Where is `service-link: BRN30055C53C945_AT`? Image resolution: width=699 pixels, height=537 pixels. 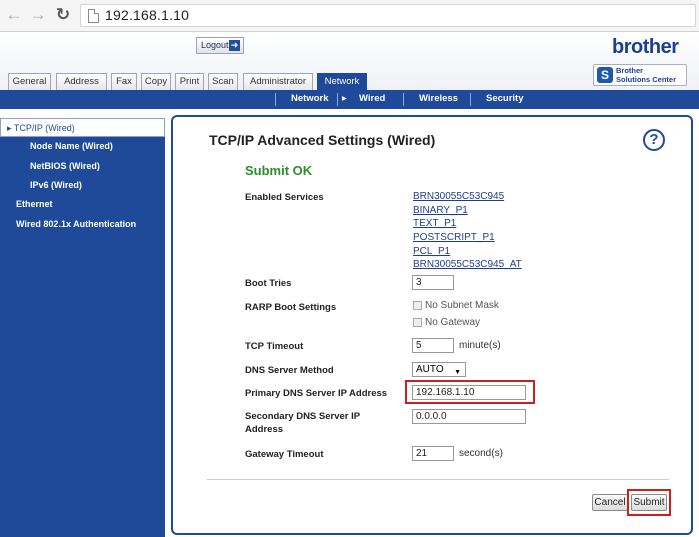
service-link: BRN30055C53C945_AT is located at coordinates (467, 264).